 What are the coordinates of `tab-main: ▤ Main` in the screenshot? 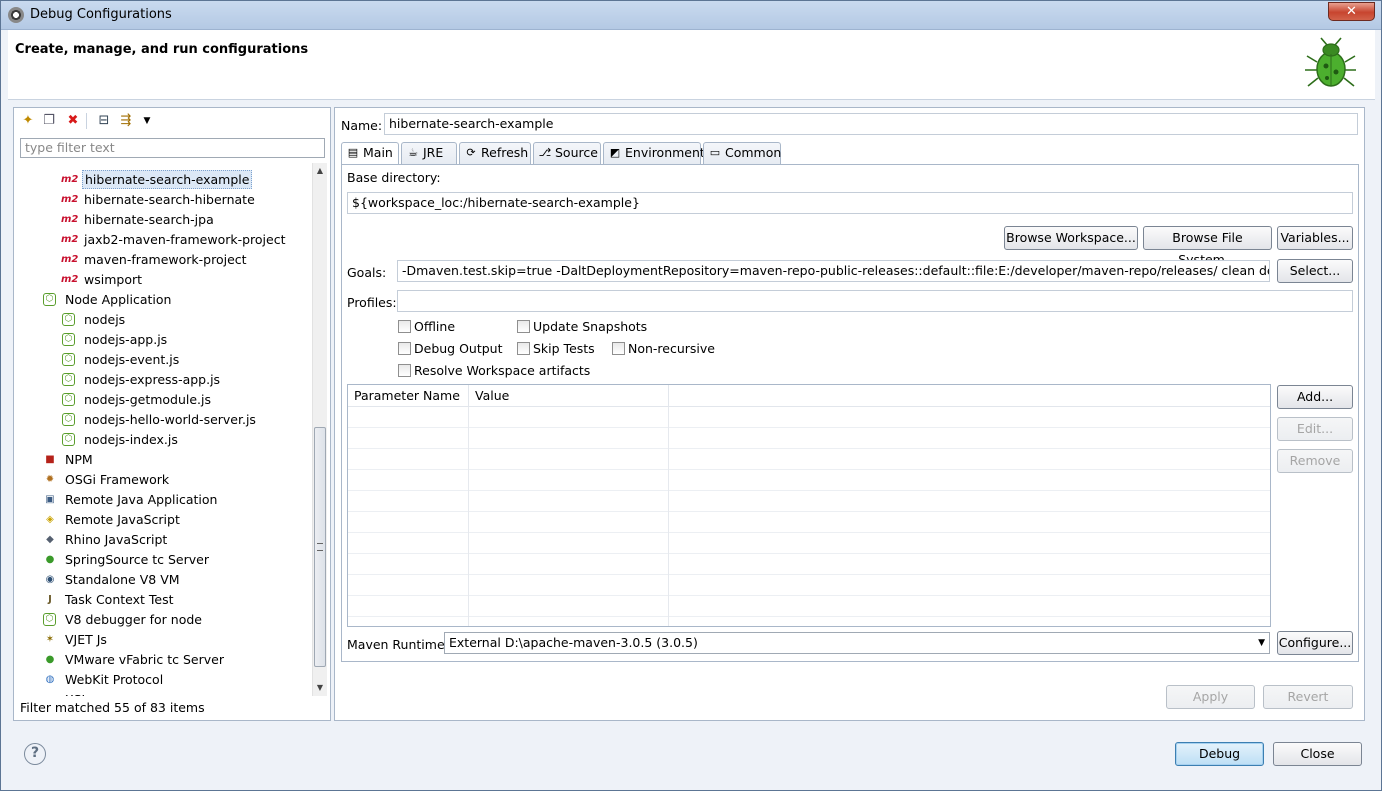 It's located at (370, 153).